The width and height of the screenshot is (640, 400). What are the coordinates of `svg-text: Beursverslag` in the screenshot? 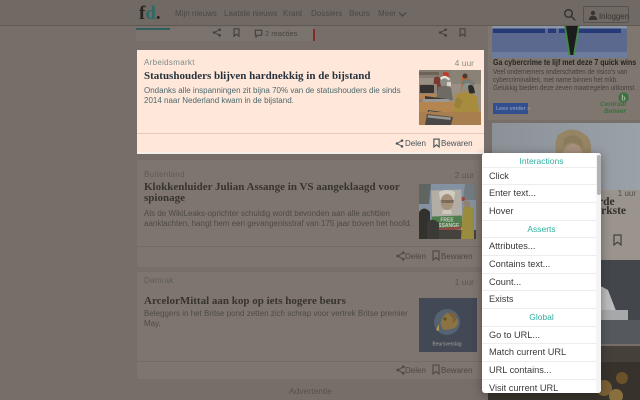 It's located at (446, 345).